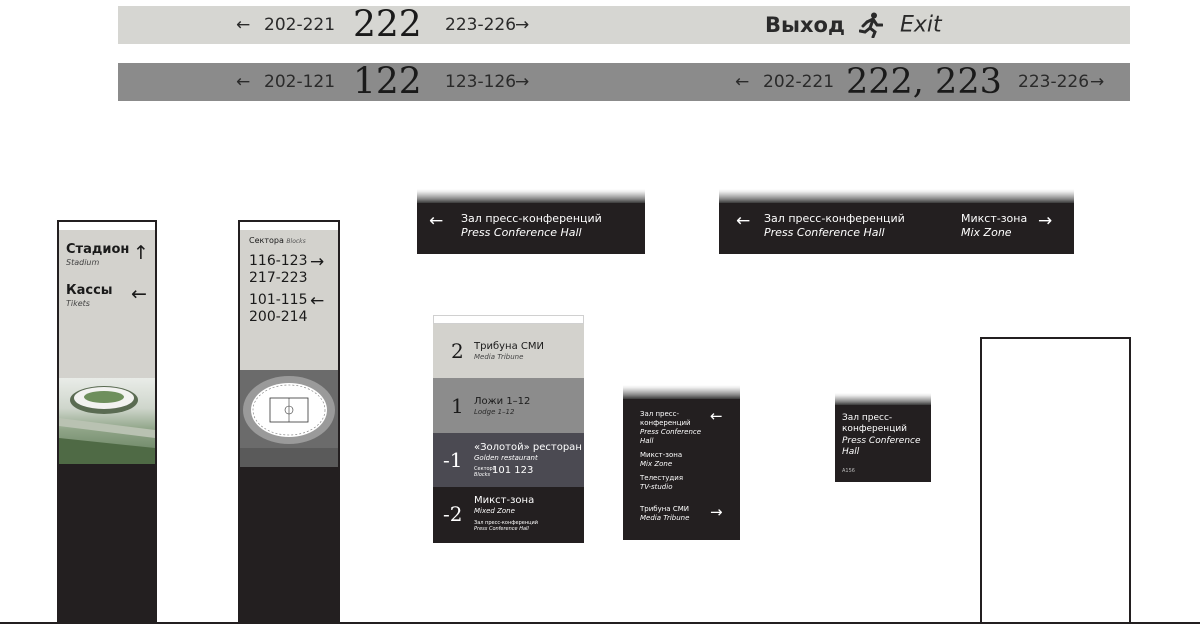  Describe the element at coordinates (664, 509) in the screenshot. I see `media-tribune-label-ru: Трибуна СМИ` at that location.